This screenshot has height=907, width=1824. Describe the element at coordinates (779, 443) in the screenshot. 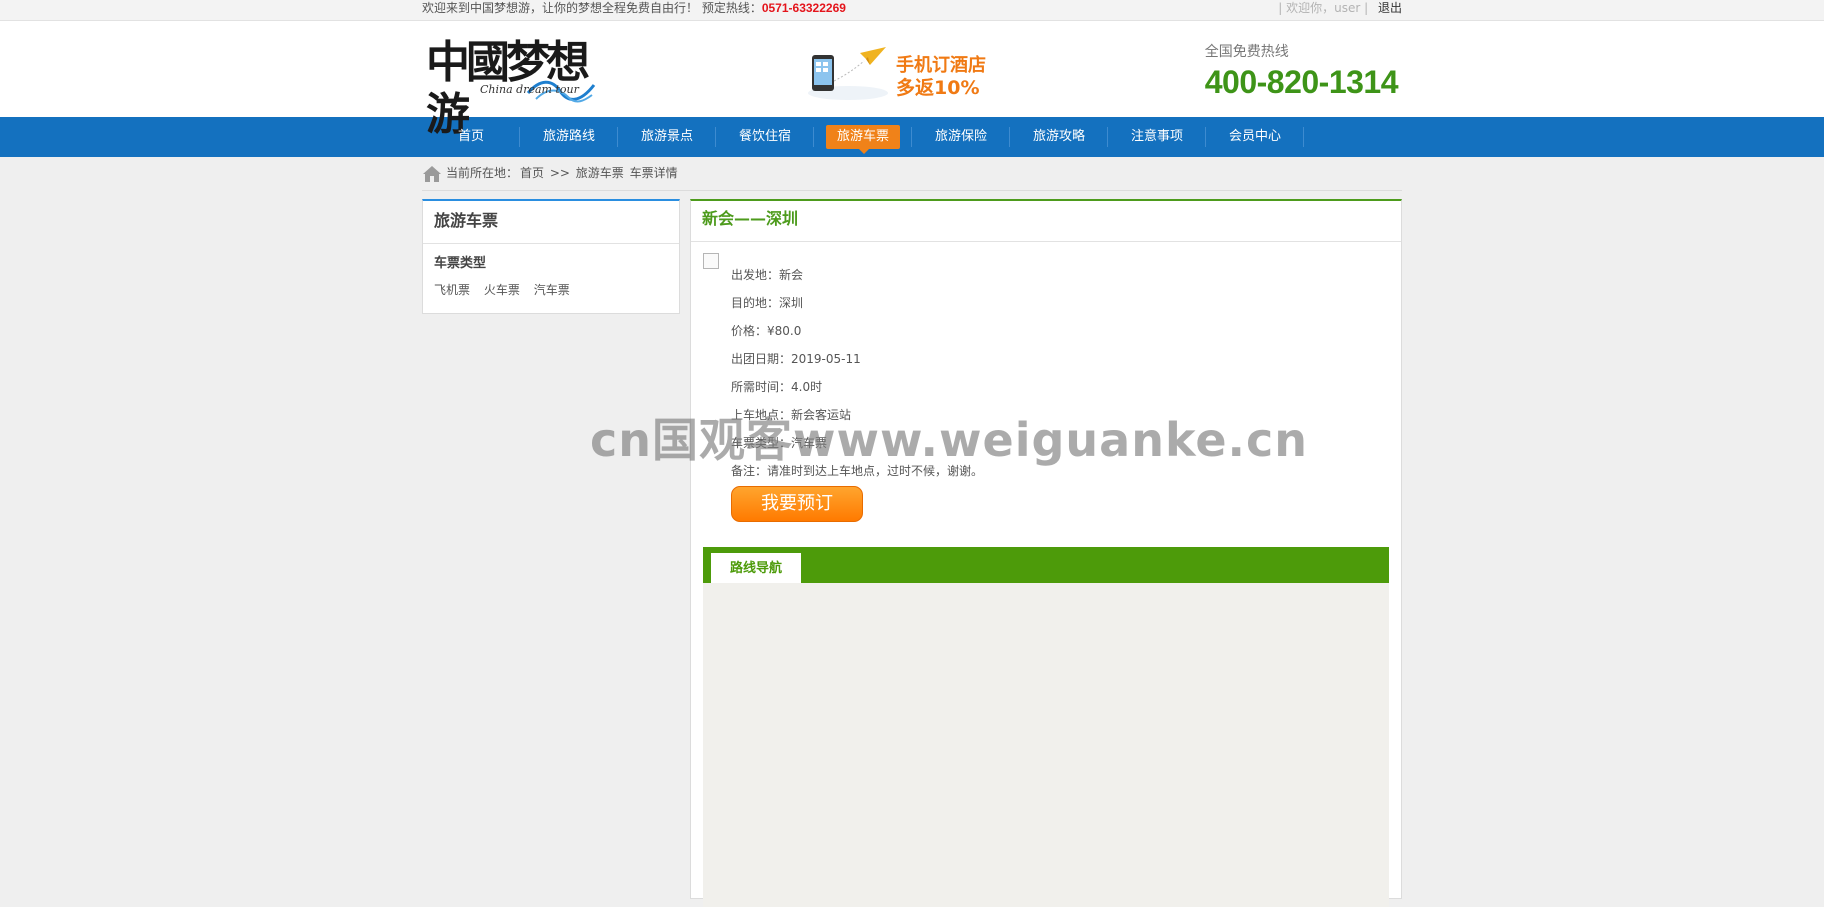

I see `info-ticket-type: 车票类型：汽车票` at that location.